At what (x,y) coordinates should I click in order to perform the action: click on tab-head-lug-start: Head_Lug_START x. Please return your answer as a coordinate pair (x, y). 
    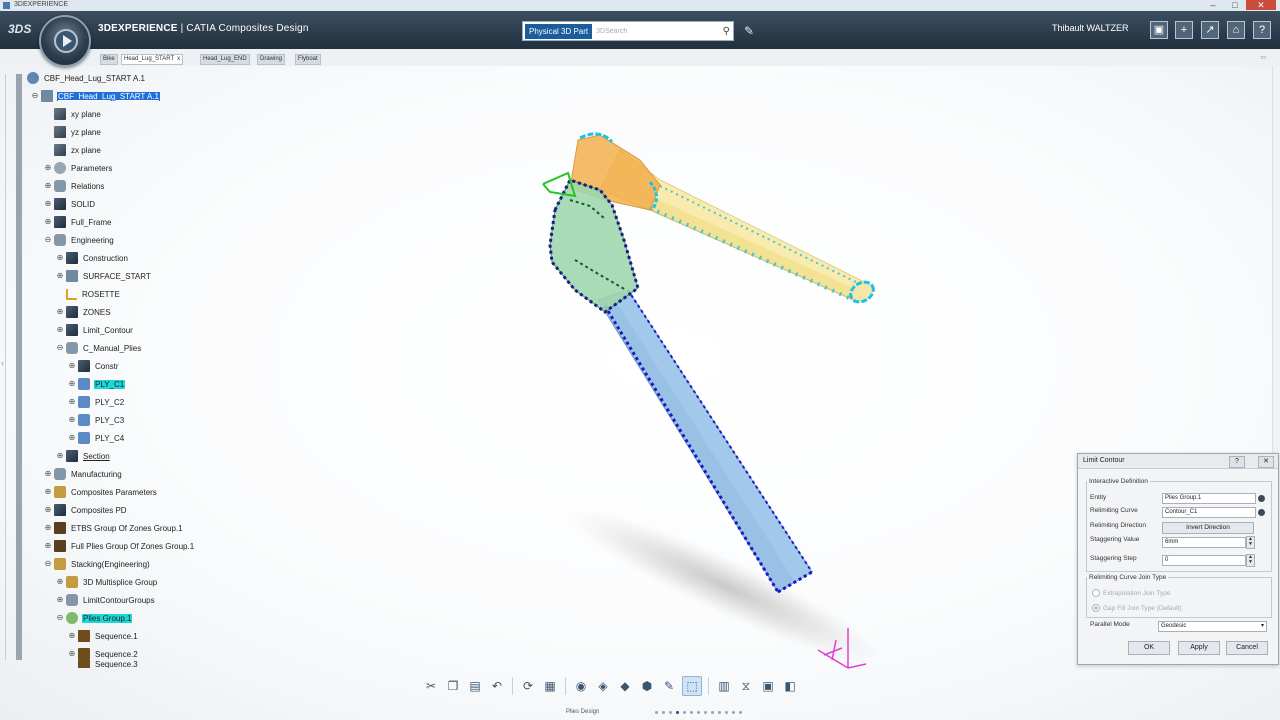
    Looking at the image, I should click on (152, 59).